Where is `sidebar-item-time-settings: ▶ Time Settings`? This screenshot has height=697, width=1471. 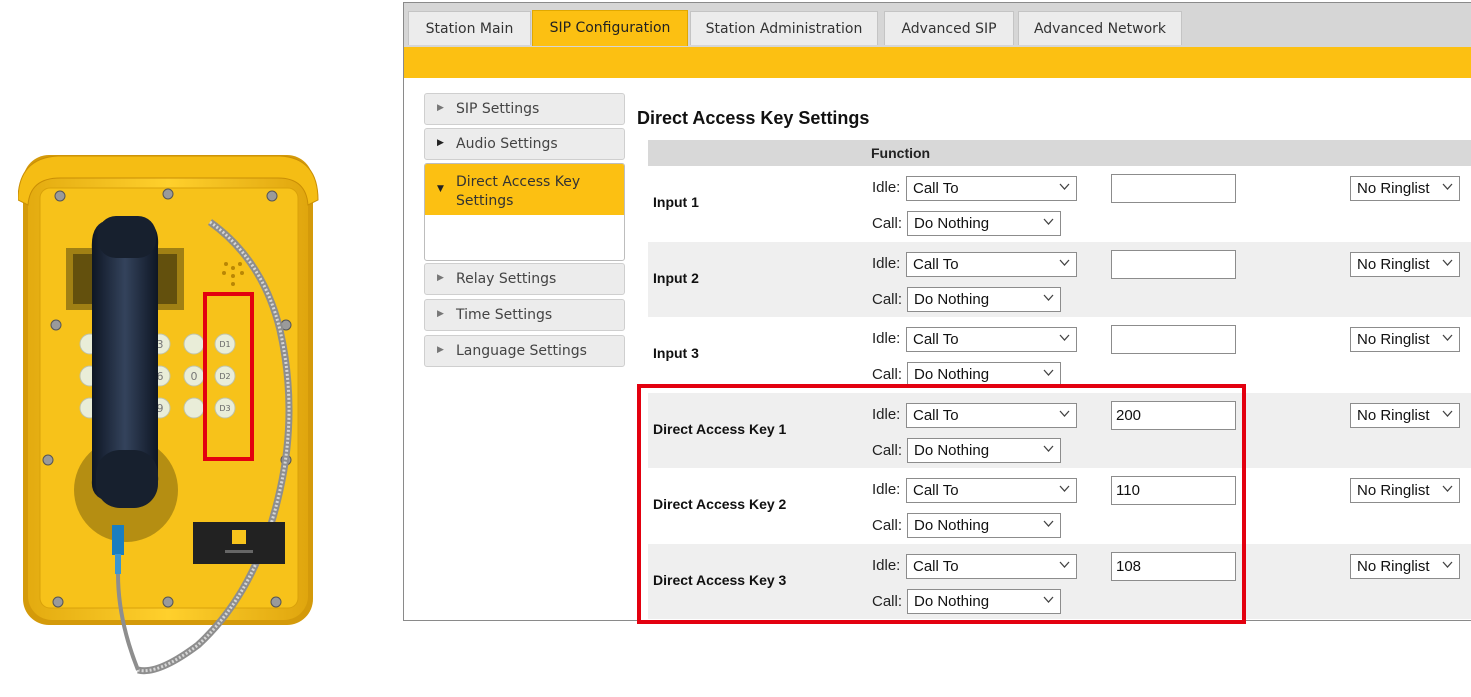 sidebar-item-time-settings: ▶ Time Settings is located at coordinates (524, 315).